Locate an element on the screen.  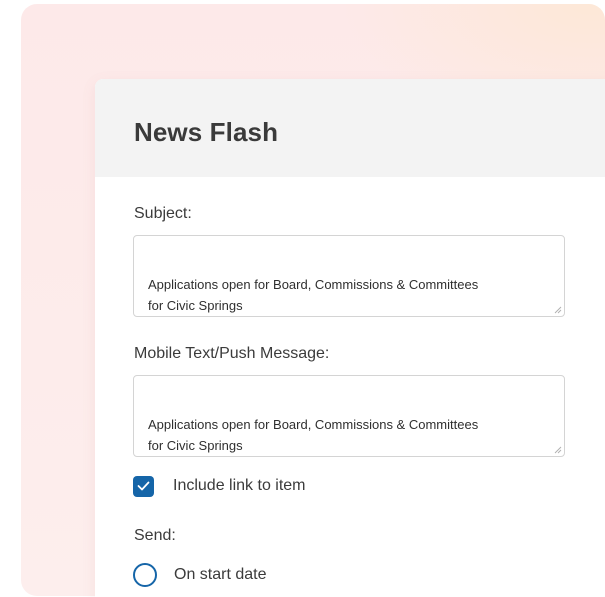
dialog-title: News Flash is located at coordinates (206, 132).